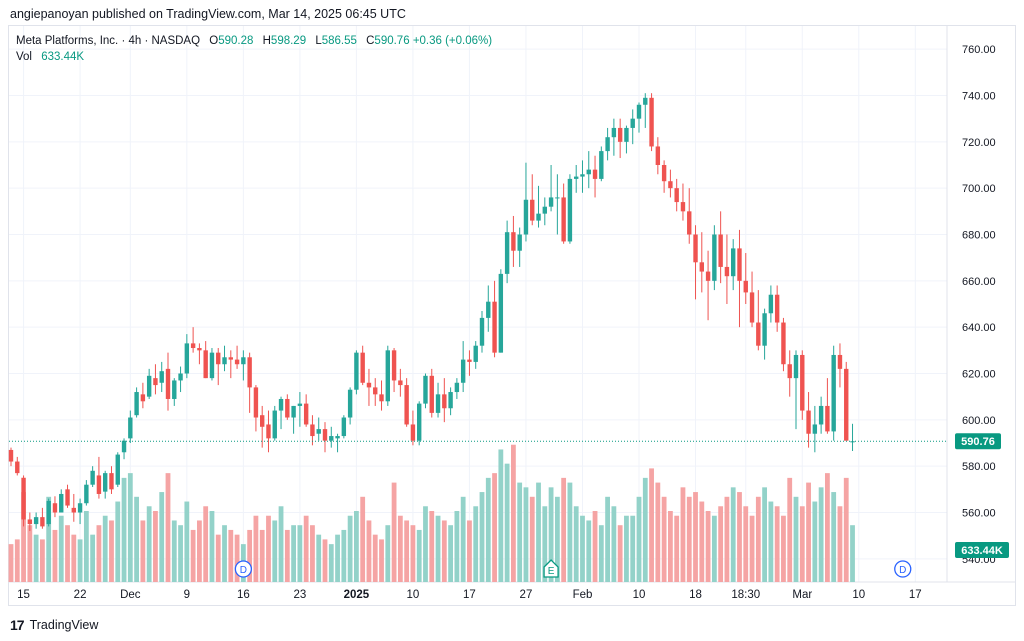 The image size is (1024, 641). I want to click on brand-name: TradingView, so click(64, 625).